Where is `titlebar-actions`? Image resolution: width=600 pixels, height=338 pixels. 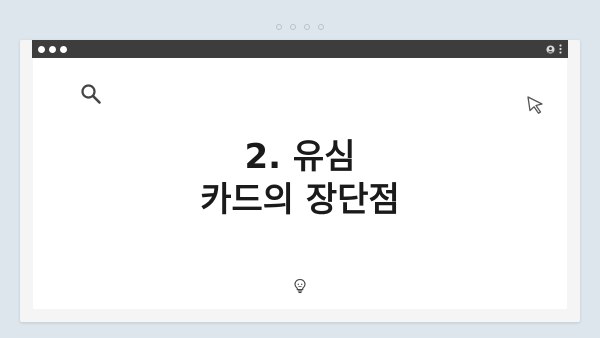
titlebar-actions is located at coordinates (554, 49).